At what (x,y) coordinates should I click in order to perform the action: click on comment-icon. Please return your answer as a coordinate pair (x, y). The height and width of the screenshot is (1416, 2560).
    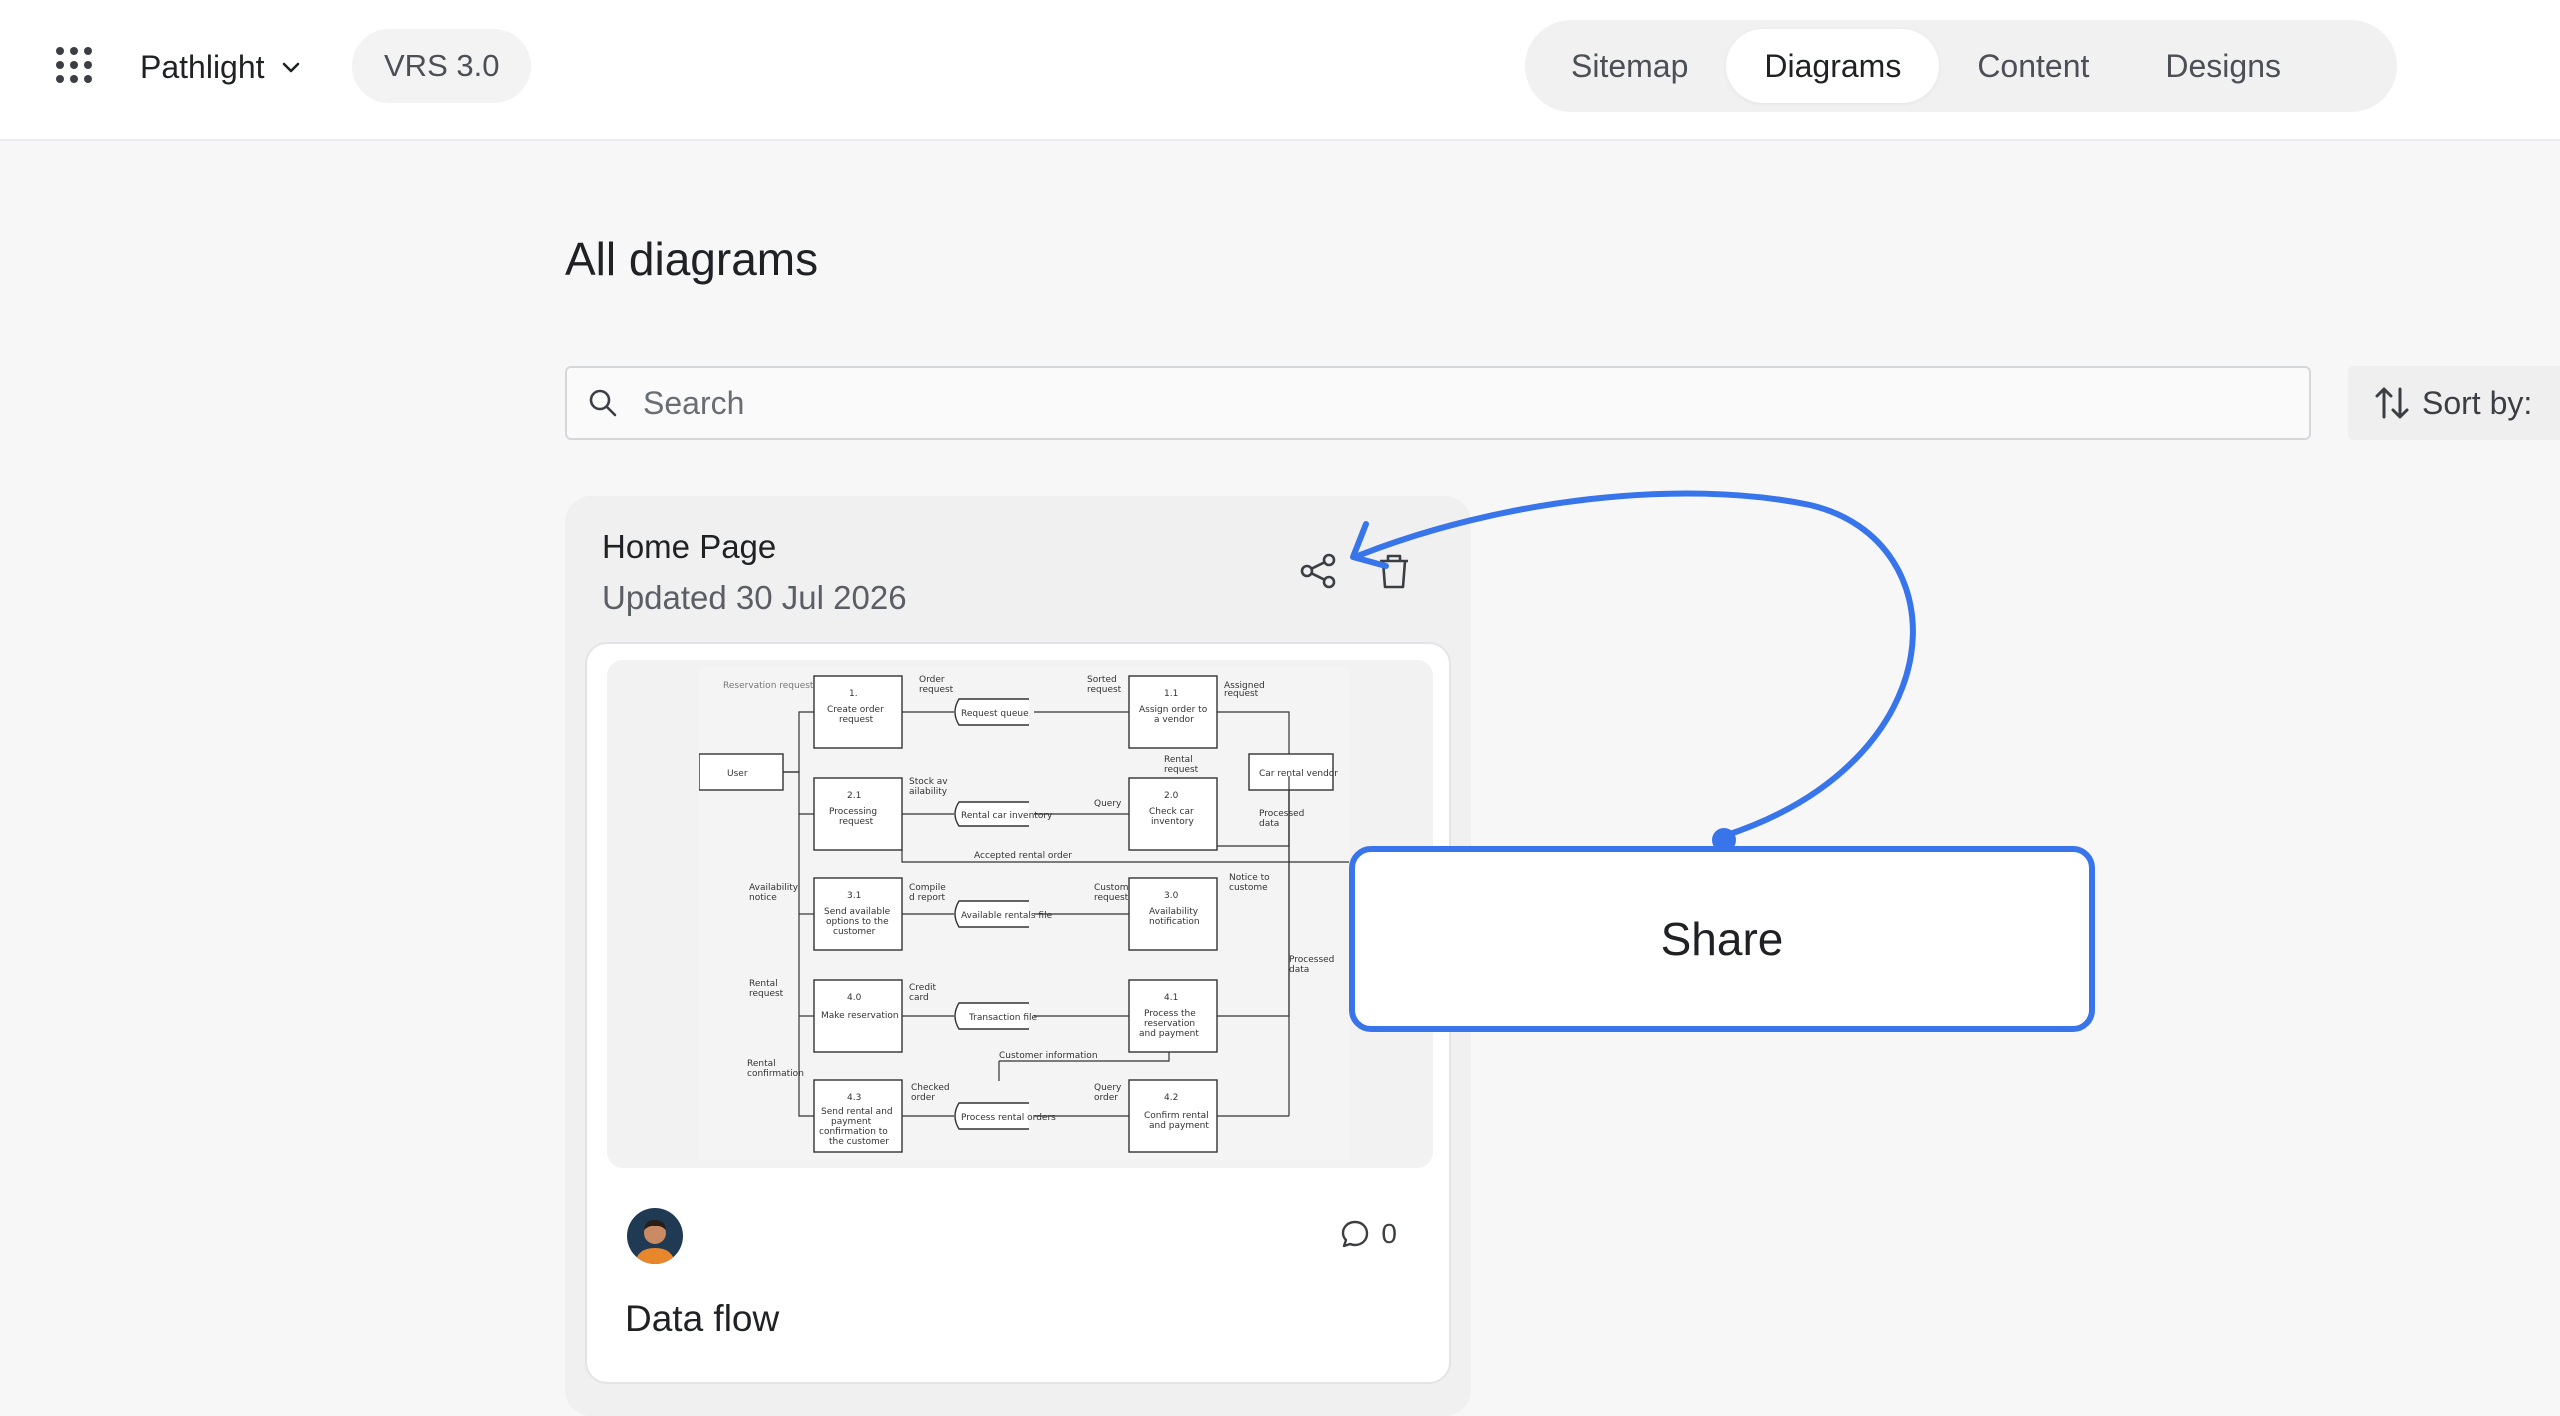
    Looking at the image, I should click on (1355, 1234).